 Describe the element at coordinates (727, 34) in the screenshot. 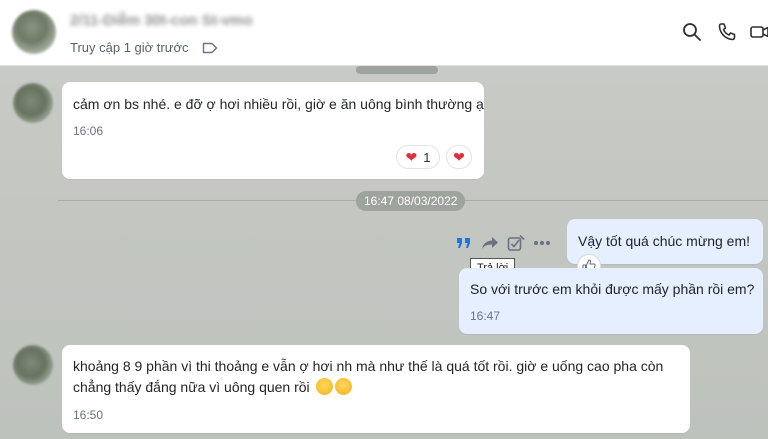

I see `phone-call-icon` at that location.